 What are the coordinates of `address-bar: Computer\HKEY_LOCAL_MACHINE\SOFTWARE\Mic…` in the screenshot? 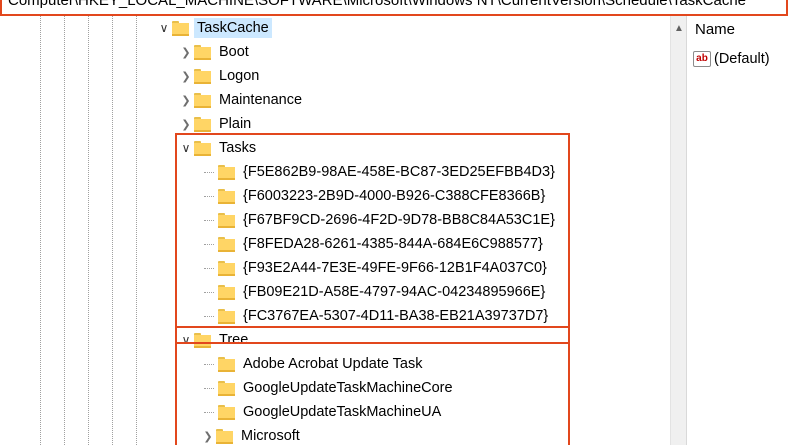 It's located at (394, 8).